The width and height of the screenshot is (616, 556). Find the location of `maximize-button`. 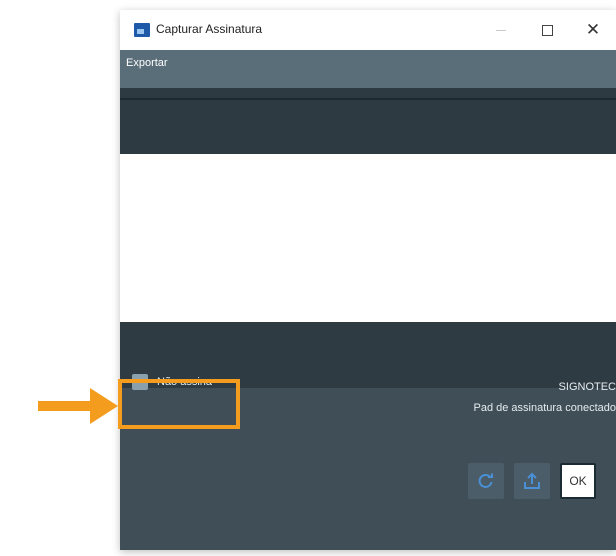

maximize-button is located at coordinates (547, 30).